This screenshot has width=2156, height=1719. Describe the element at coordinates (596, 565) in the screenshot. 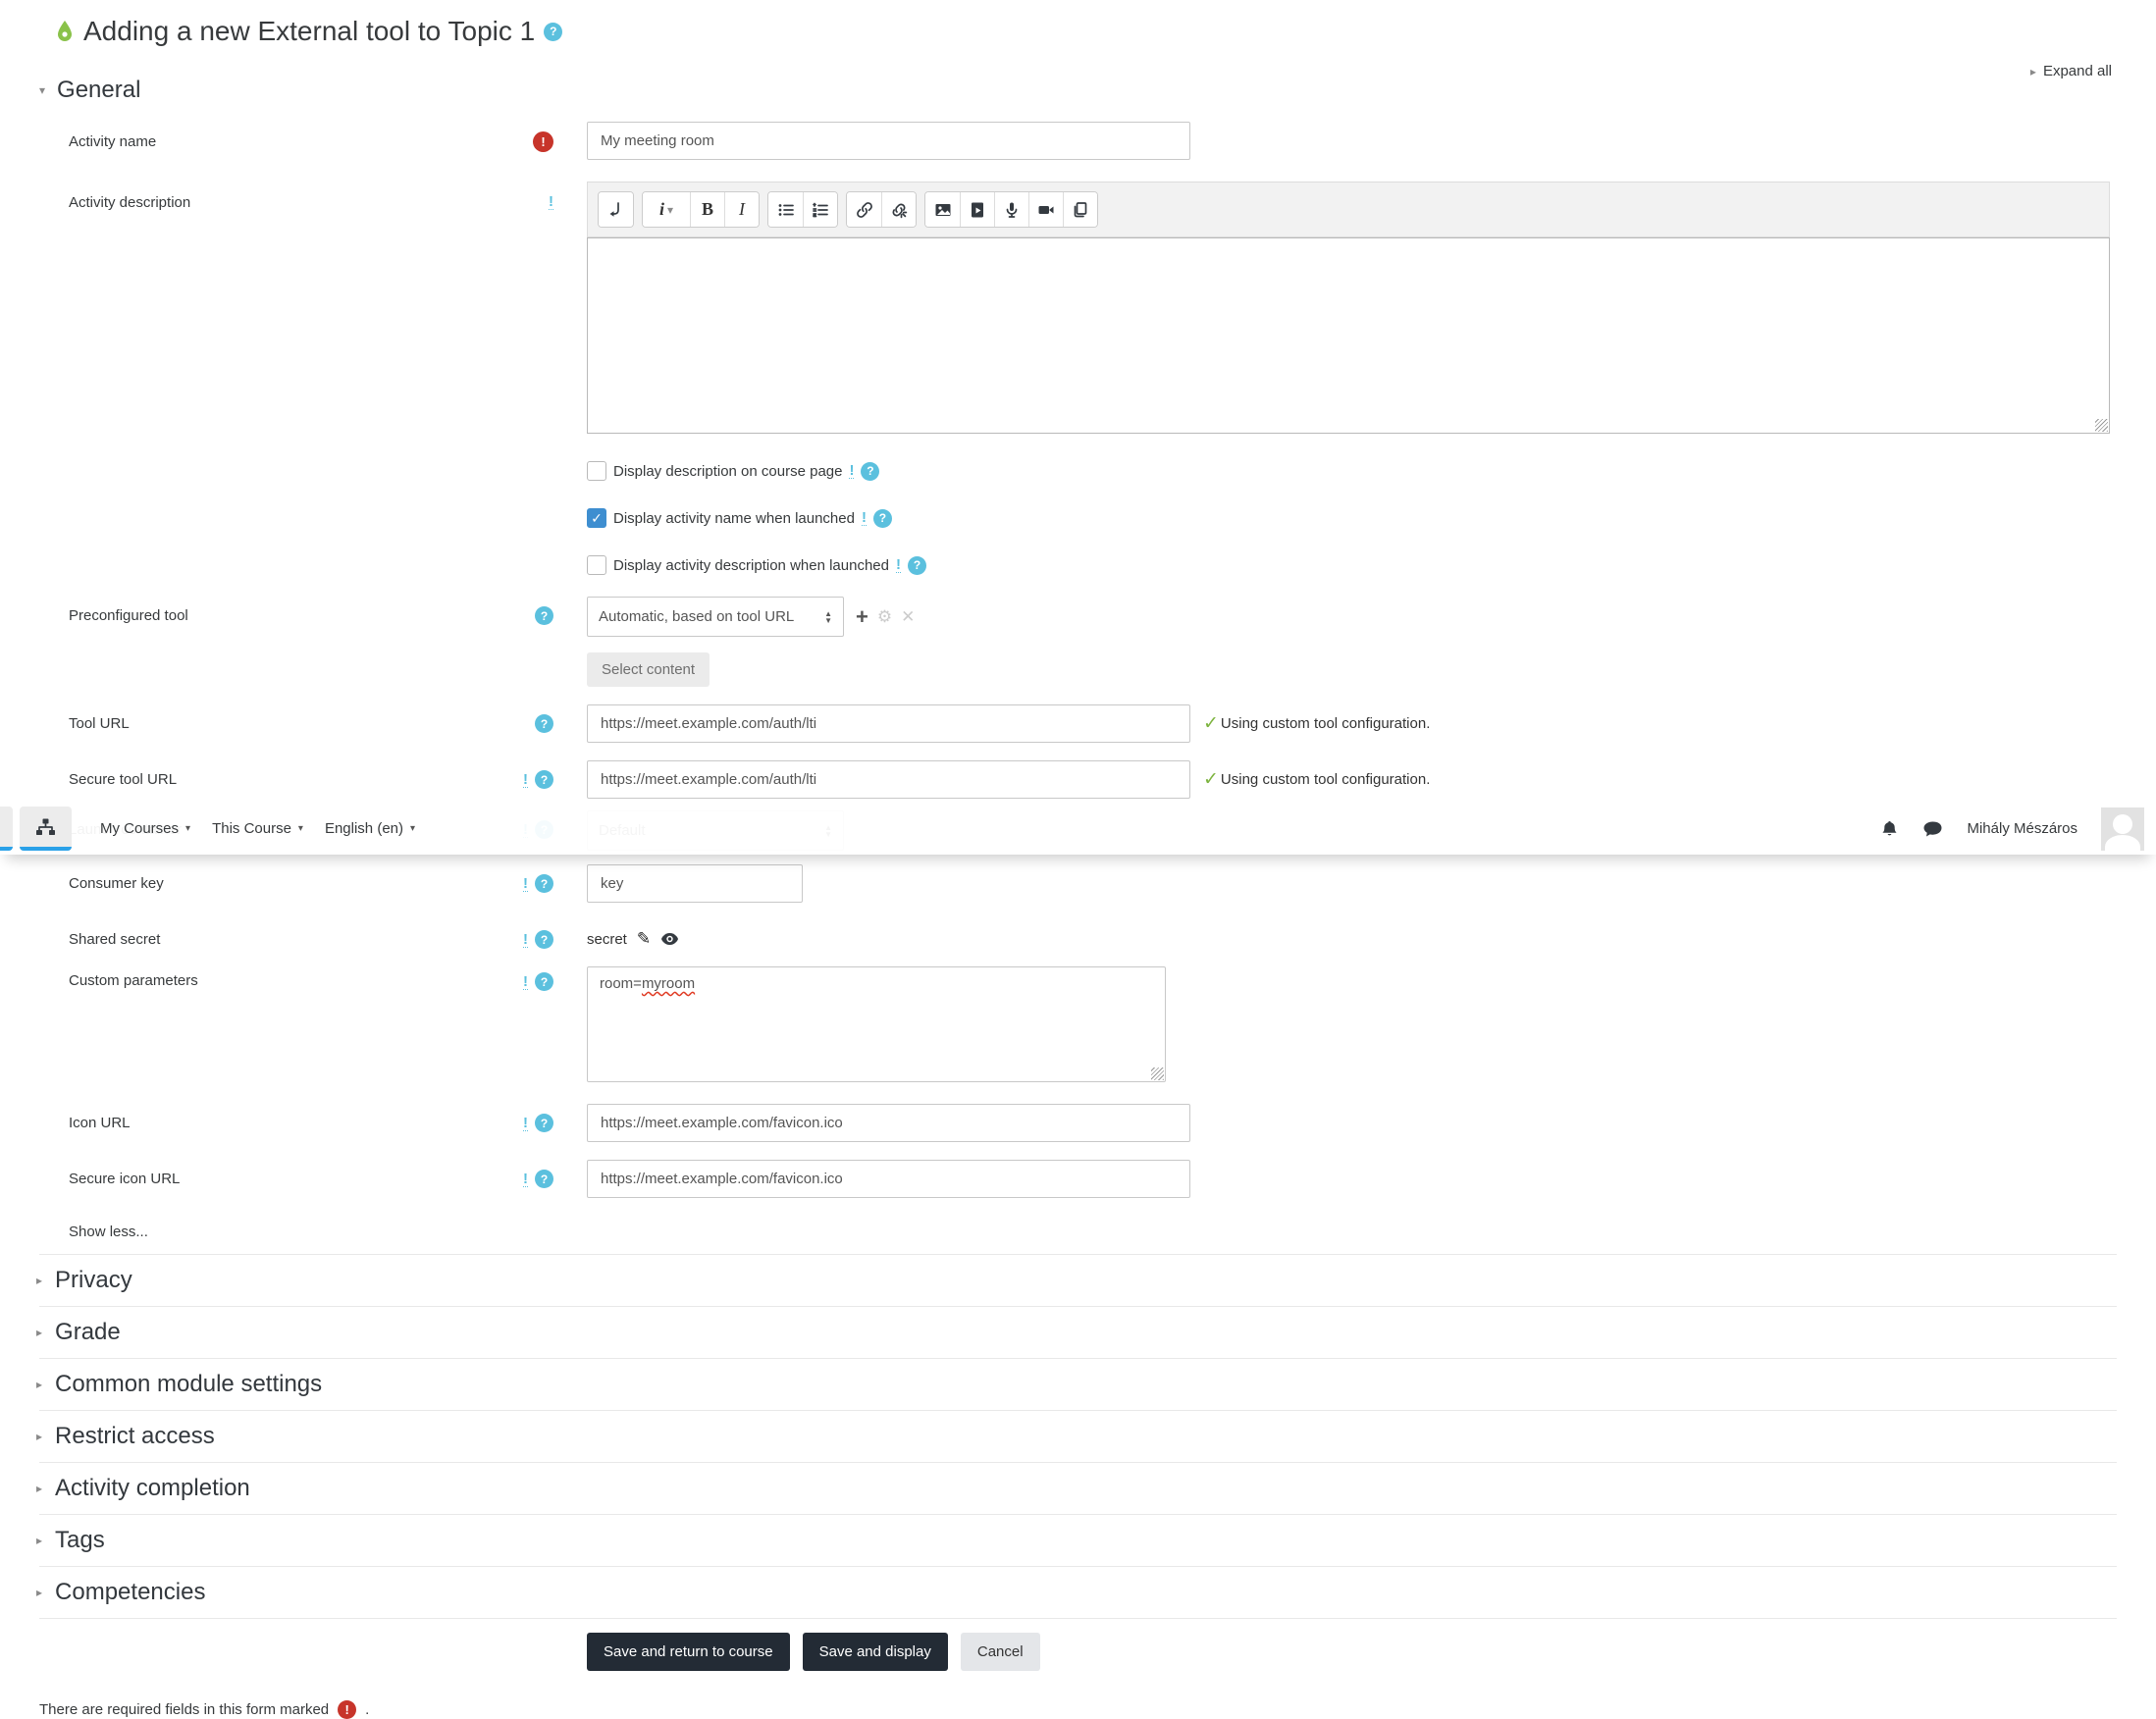

I see `display-activity-description-checkbox` at that location.